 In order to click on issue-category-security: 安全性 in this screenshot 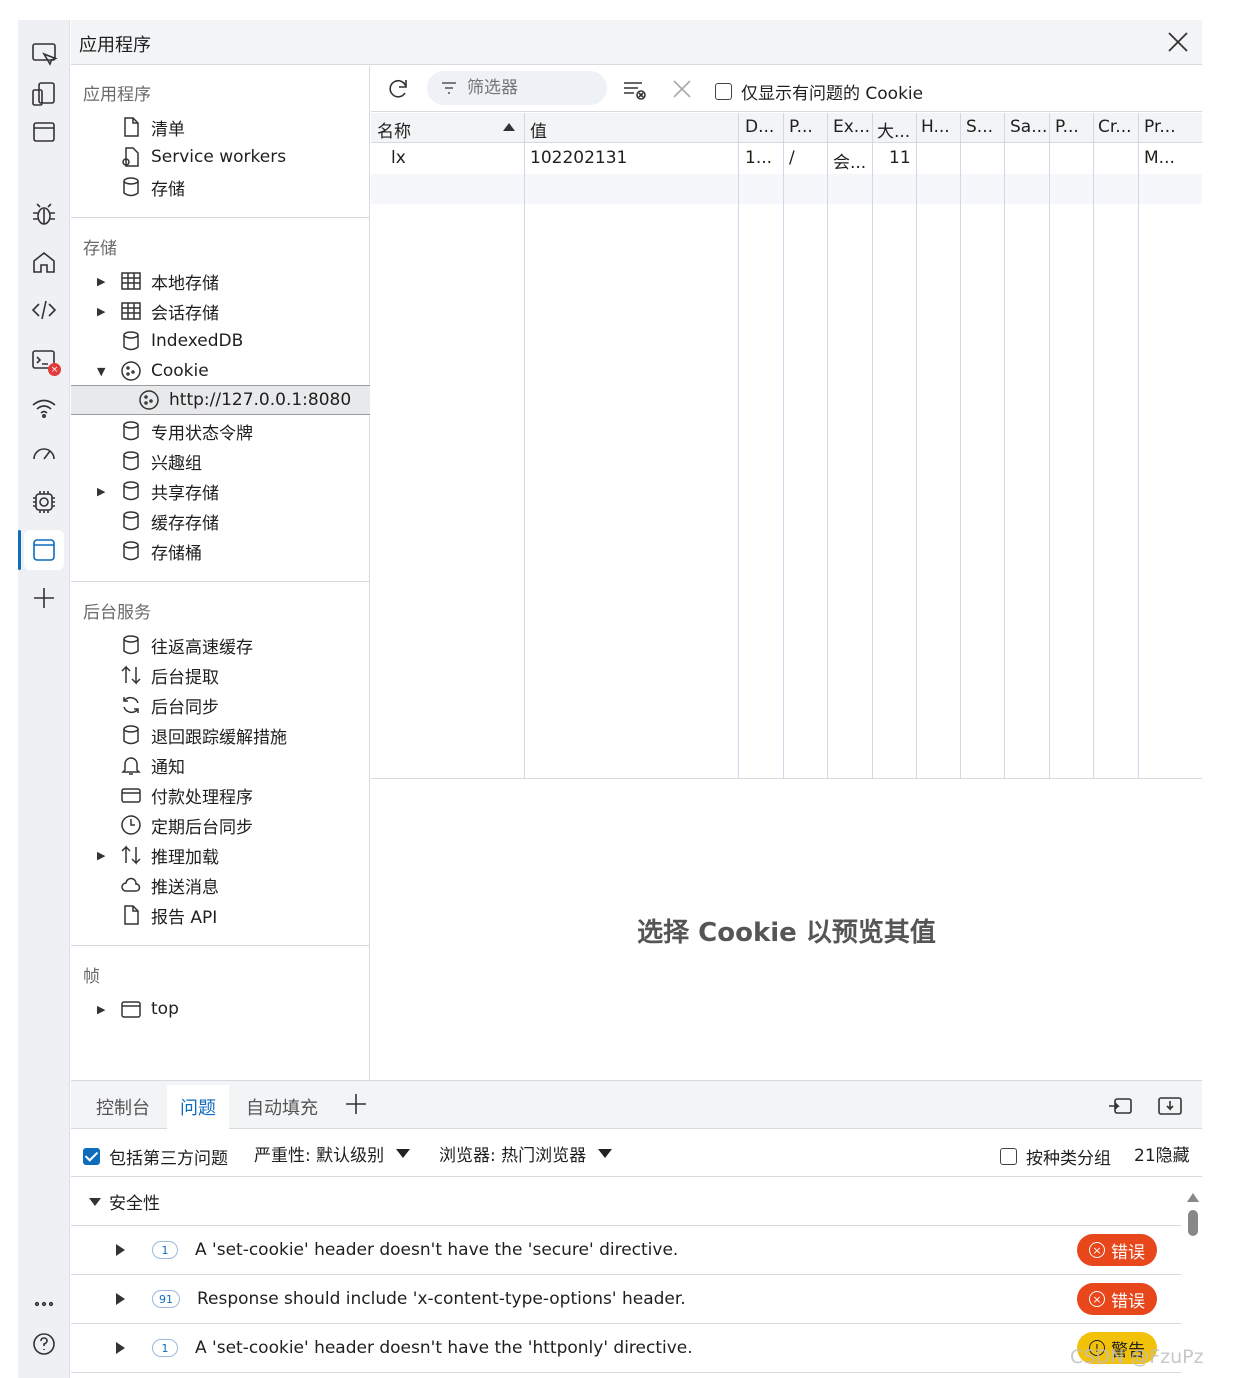, I will do `click(626, 1202)`.